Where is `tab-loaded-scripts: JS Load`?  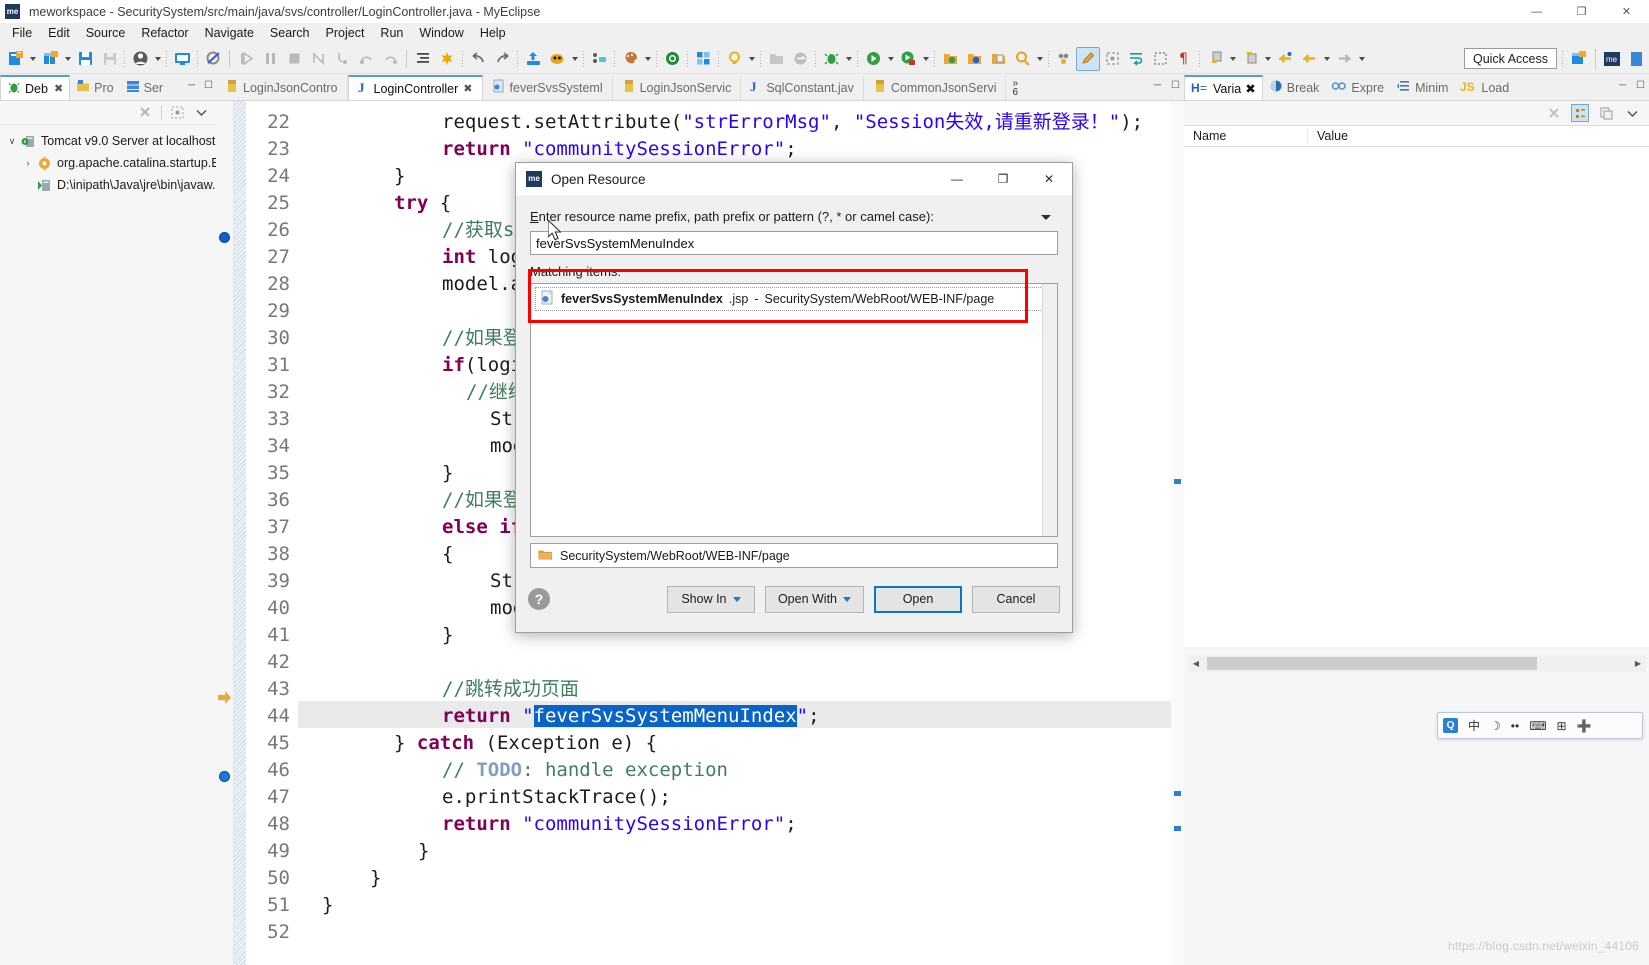 tab-loaded-scripts: JS Load is located at coordinates (1484, 87).